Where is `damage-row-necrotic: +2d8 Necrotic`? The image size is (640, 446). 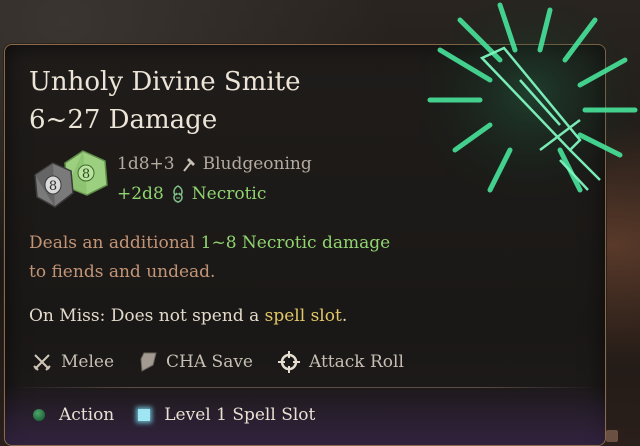 damage-row-necrotic: +2d8 Necrotic is located at coordinates (214, 194).